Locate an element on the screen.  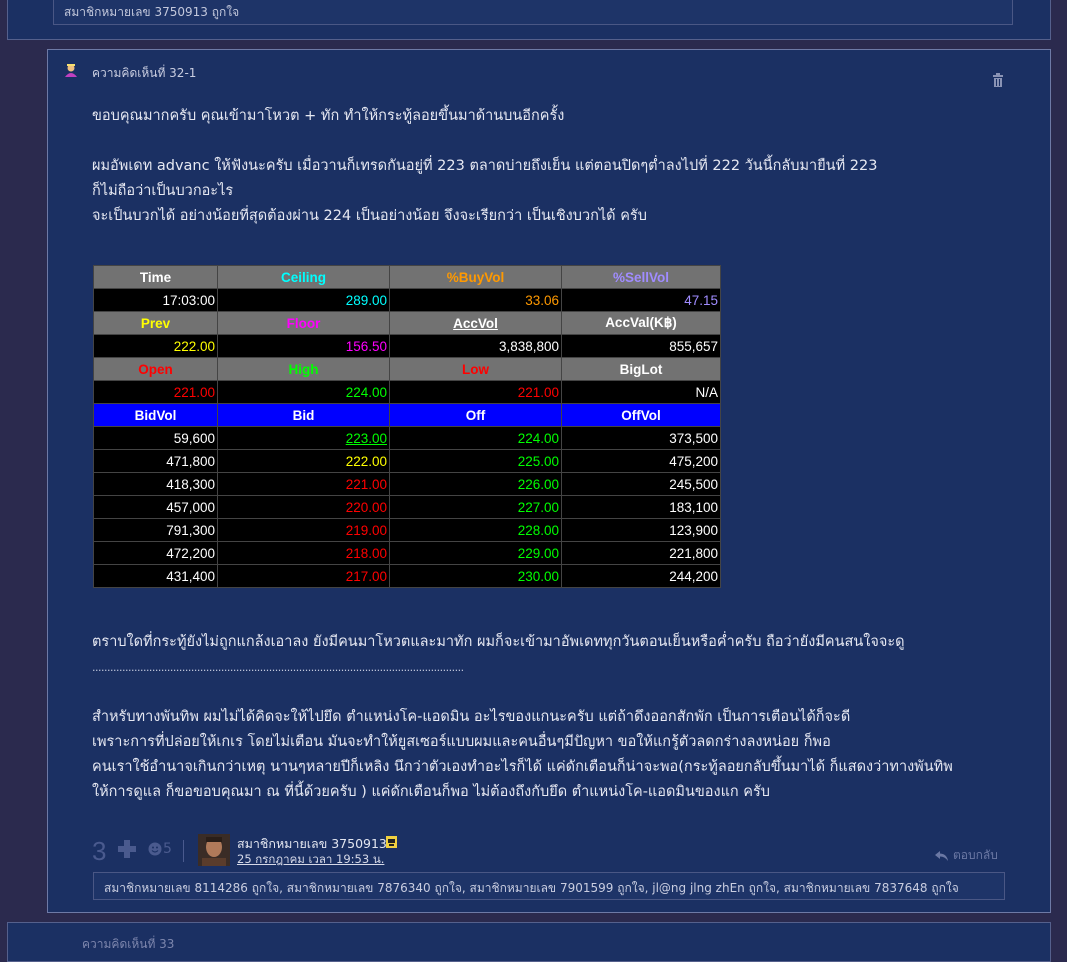
bid-price: 221.00 is located at coordinates (303, 484).